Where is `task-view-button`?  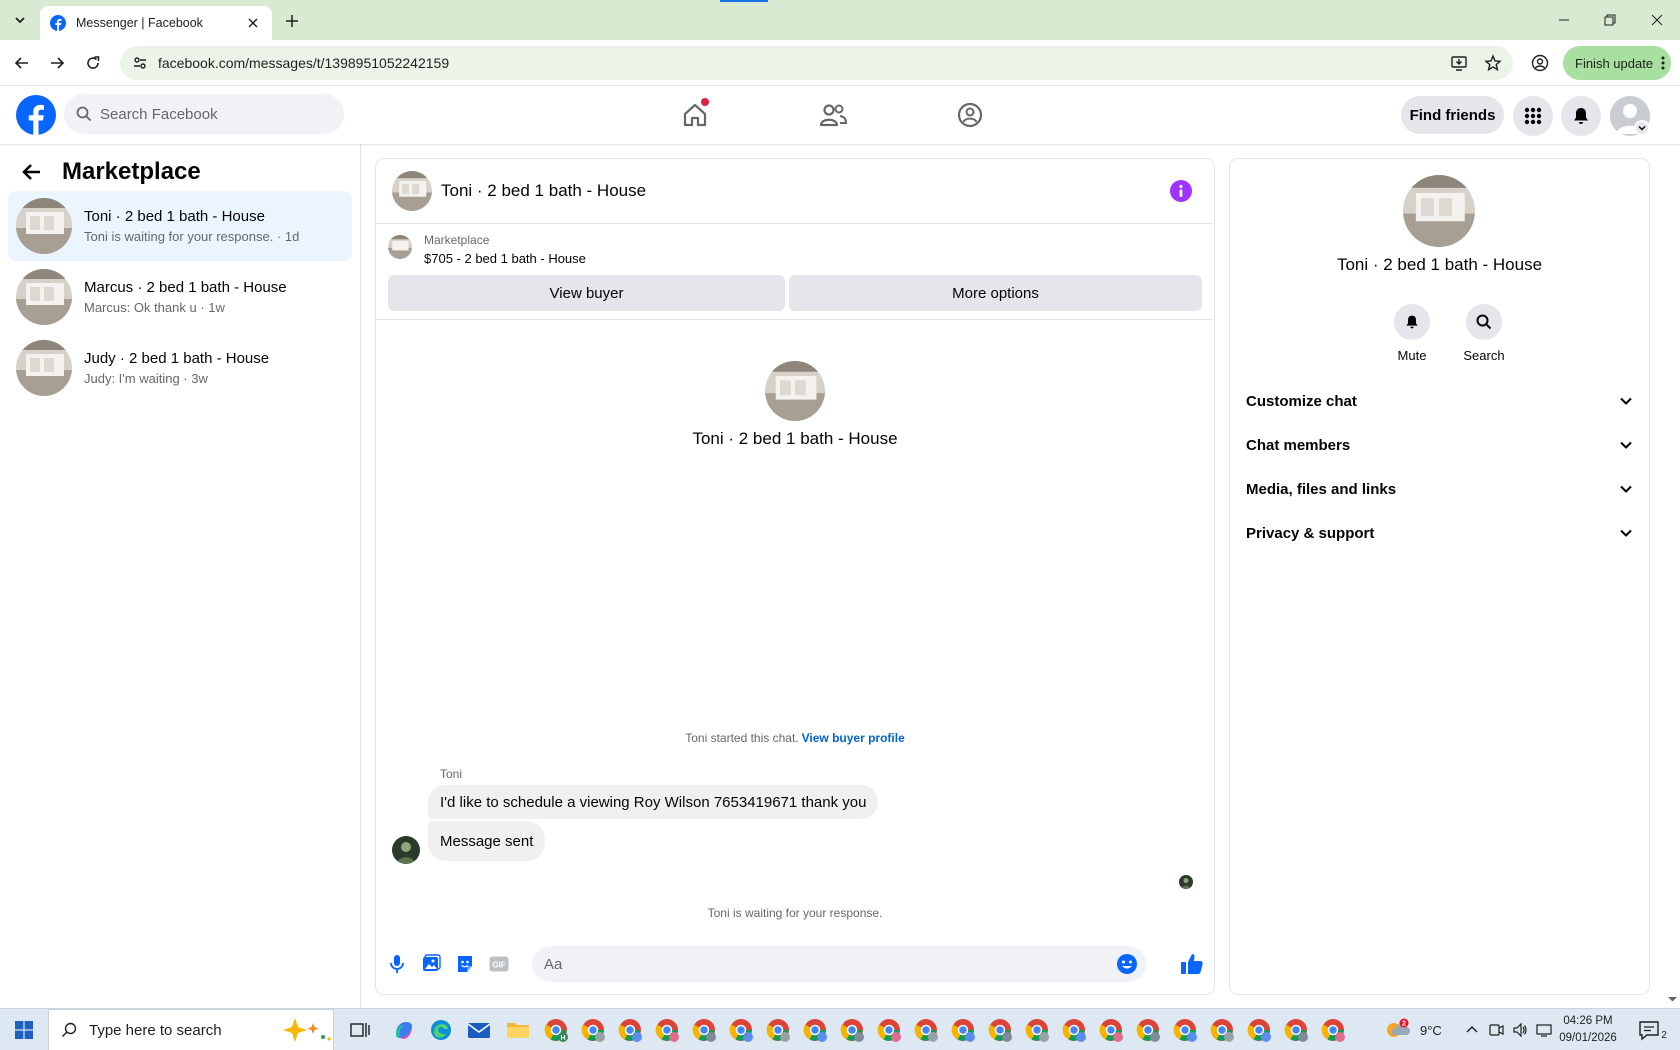
task-view-button is located at coordinates (360, 1030).